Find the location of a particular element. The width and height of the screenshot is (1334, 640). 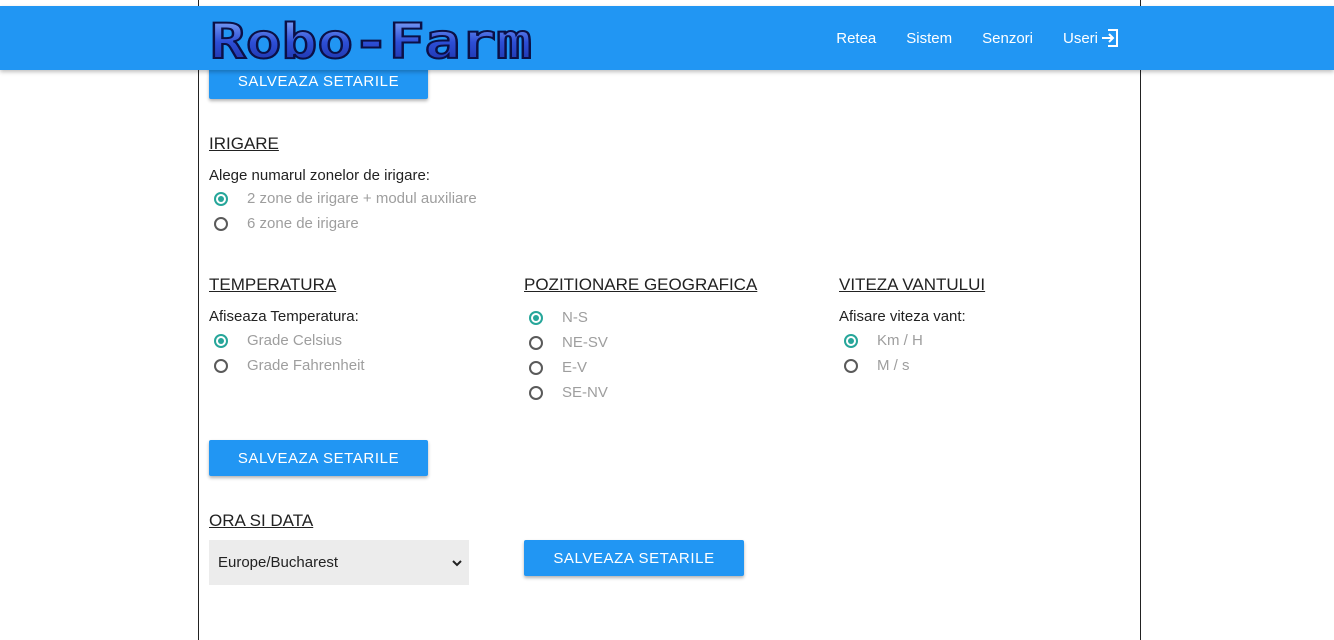

save-settings-middle-button: SALVEAZA SETARILE is located at coordinates (318, 458).